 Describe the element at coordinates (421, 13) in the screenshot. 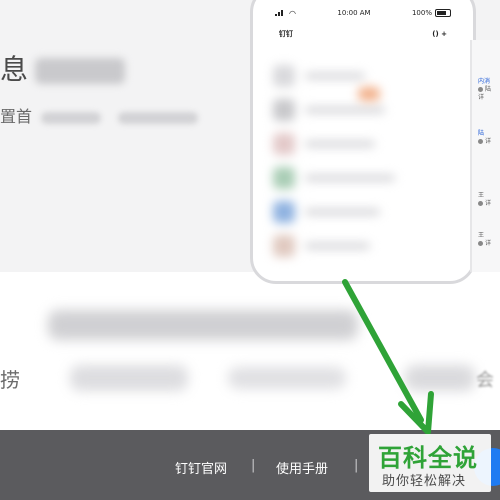

I see `phone-battery-text: 100%` at that location.